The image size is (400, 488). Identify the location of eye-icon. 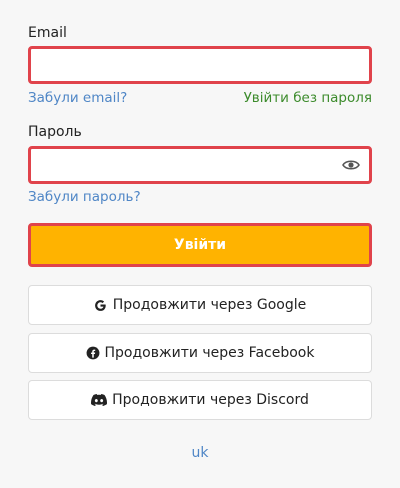
(351, 165).